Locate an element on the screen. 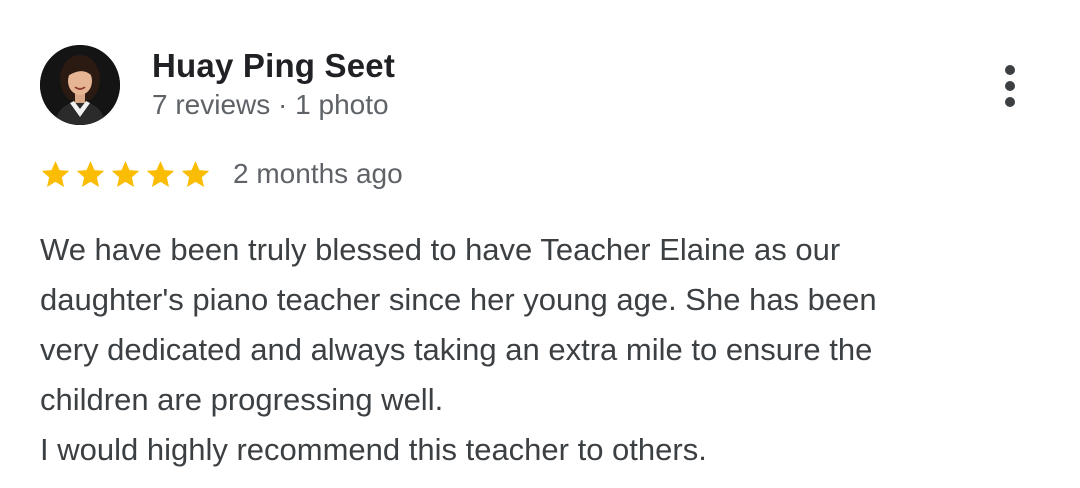 Image resolution: width=1080 pixels, height=488 pixels. more-options-button is located at coordinates (1010, 86).